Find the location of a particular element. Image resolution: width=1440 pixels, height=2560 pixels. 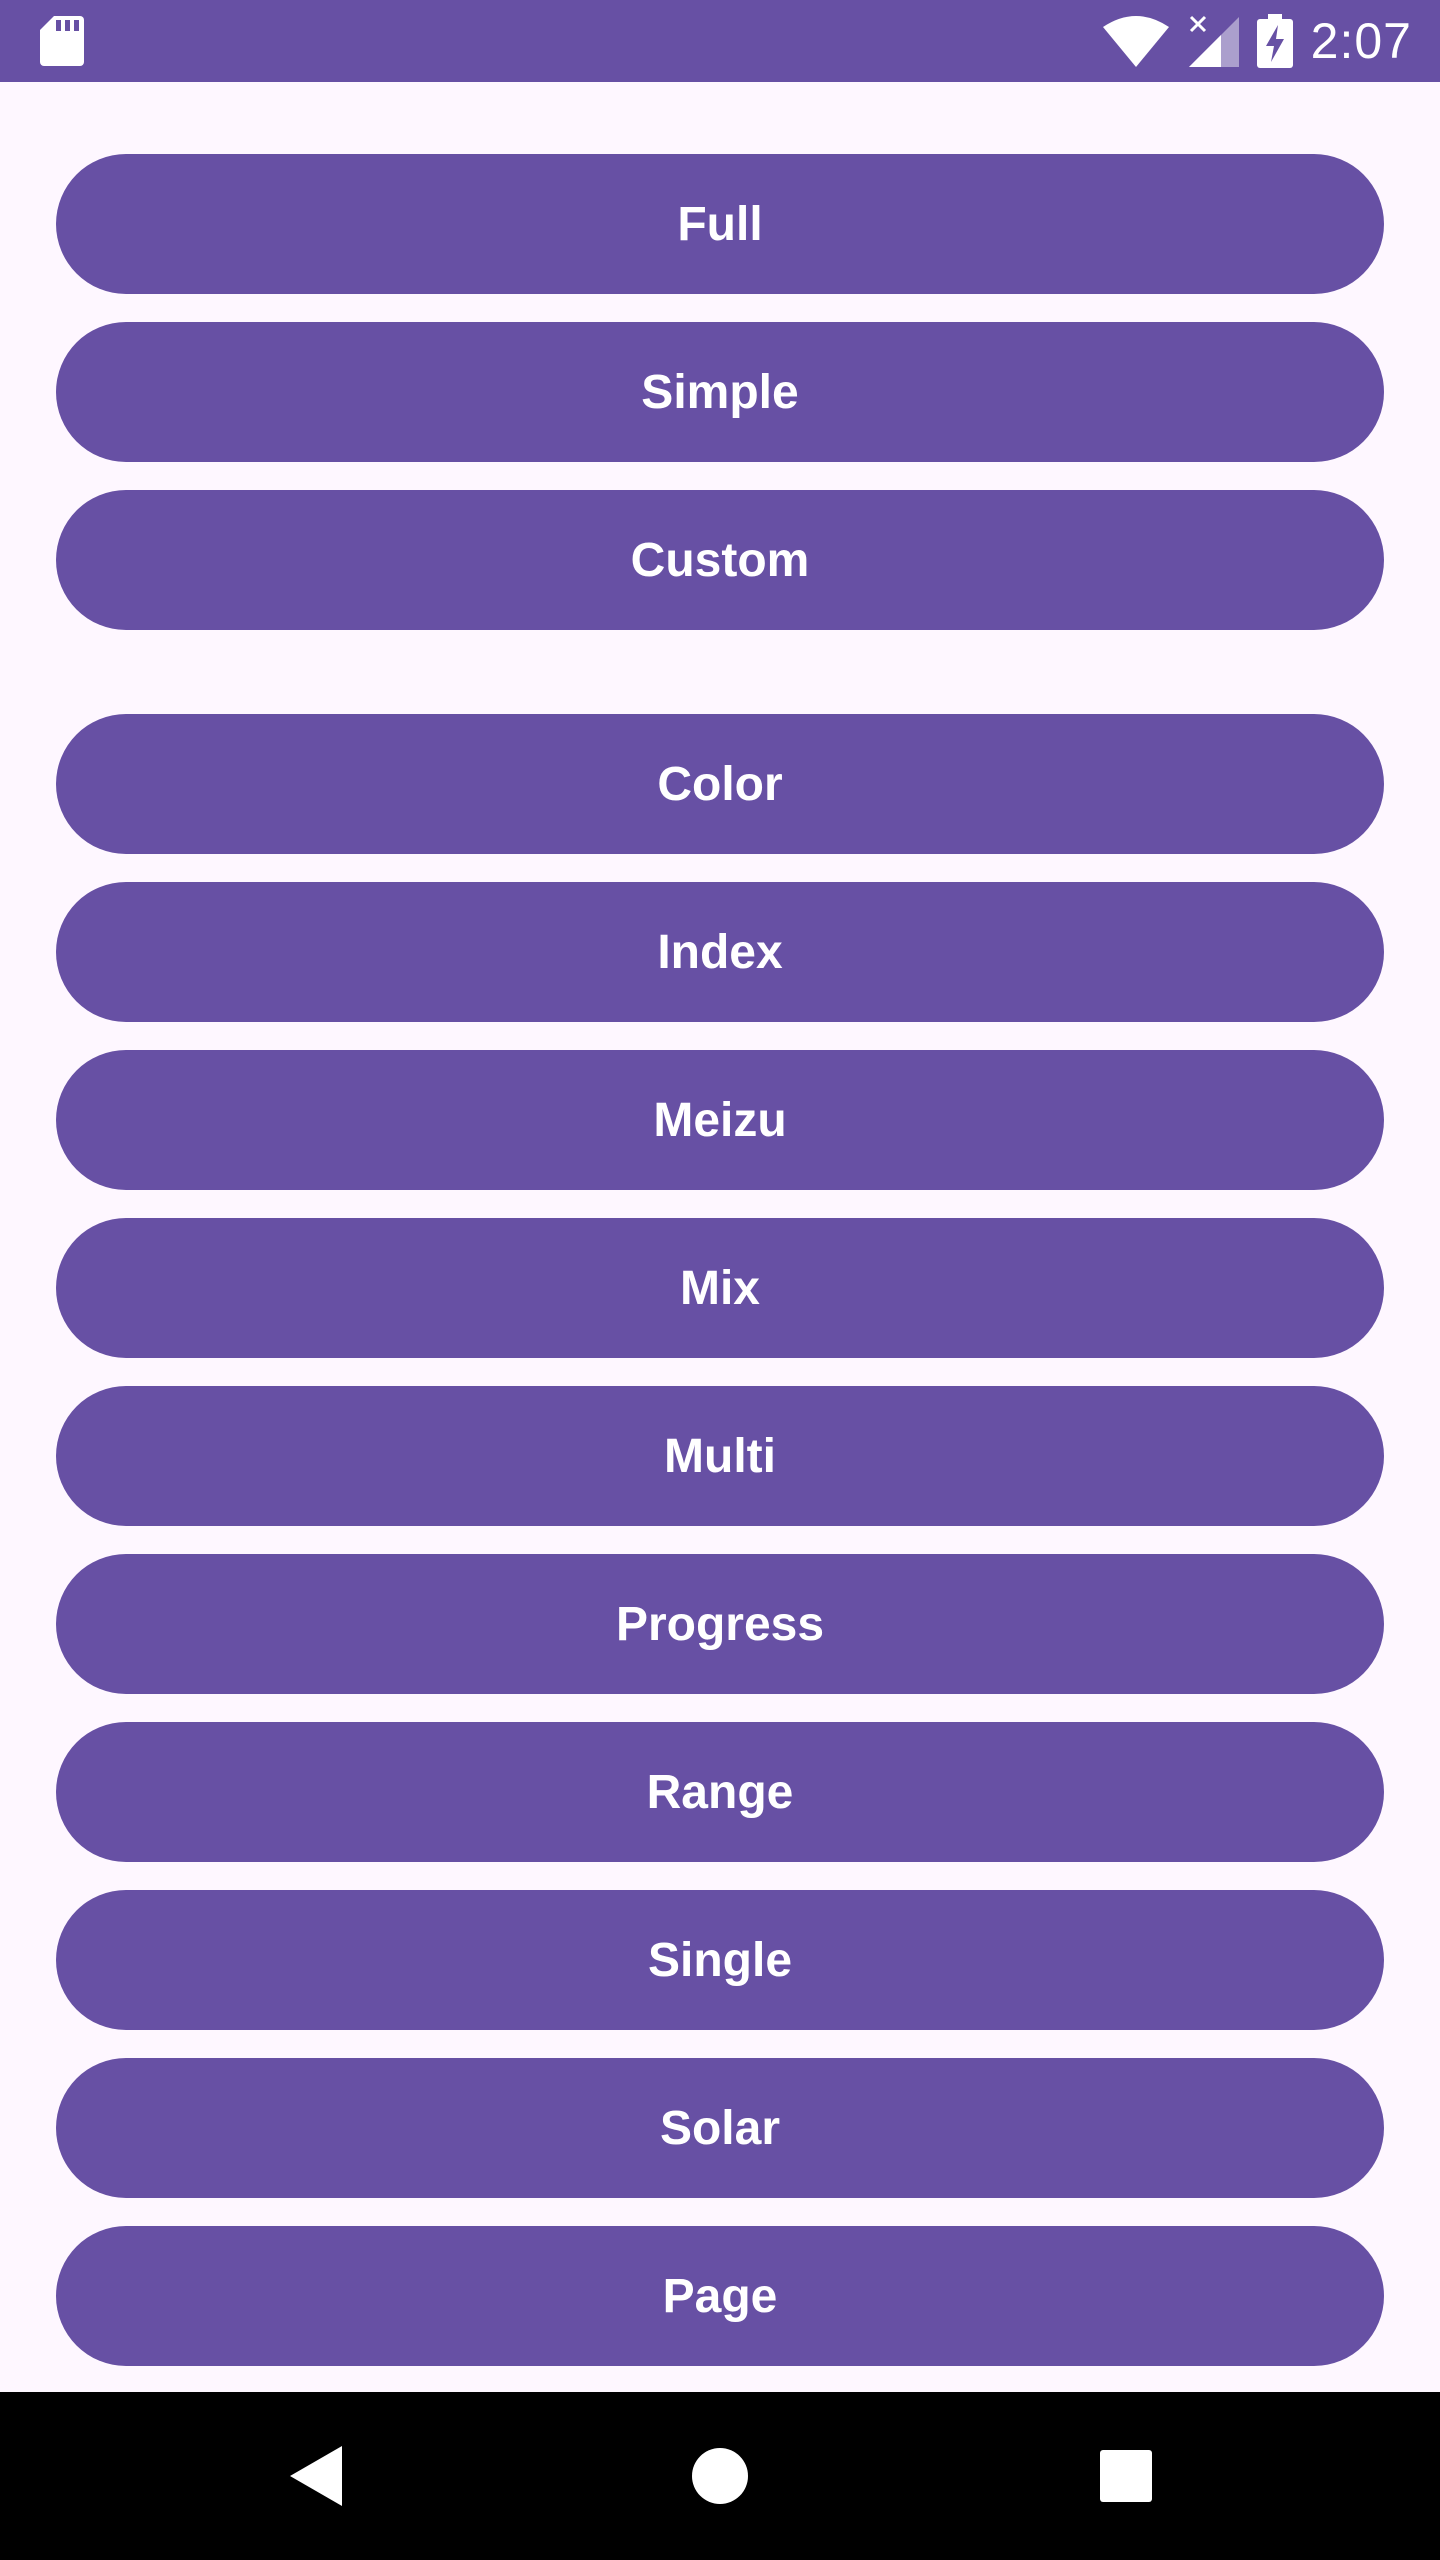

navigation-bar is located at coordinates (720, 2476).